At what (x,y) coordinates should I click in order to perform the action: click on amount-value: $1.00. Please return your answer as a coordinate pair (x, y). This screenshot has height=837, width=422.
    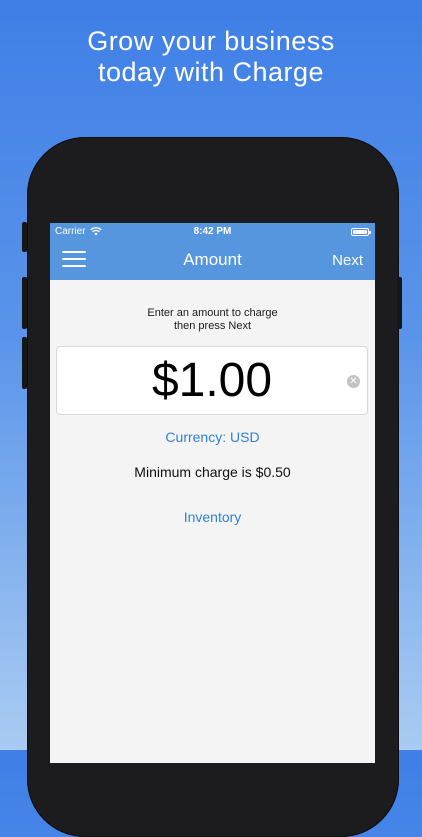
    Looking at the image, I should click on (212, 380).